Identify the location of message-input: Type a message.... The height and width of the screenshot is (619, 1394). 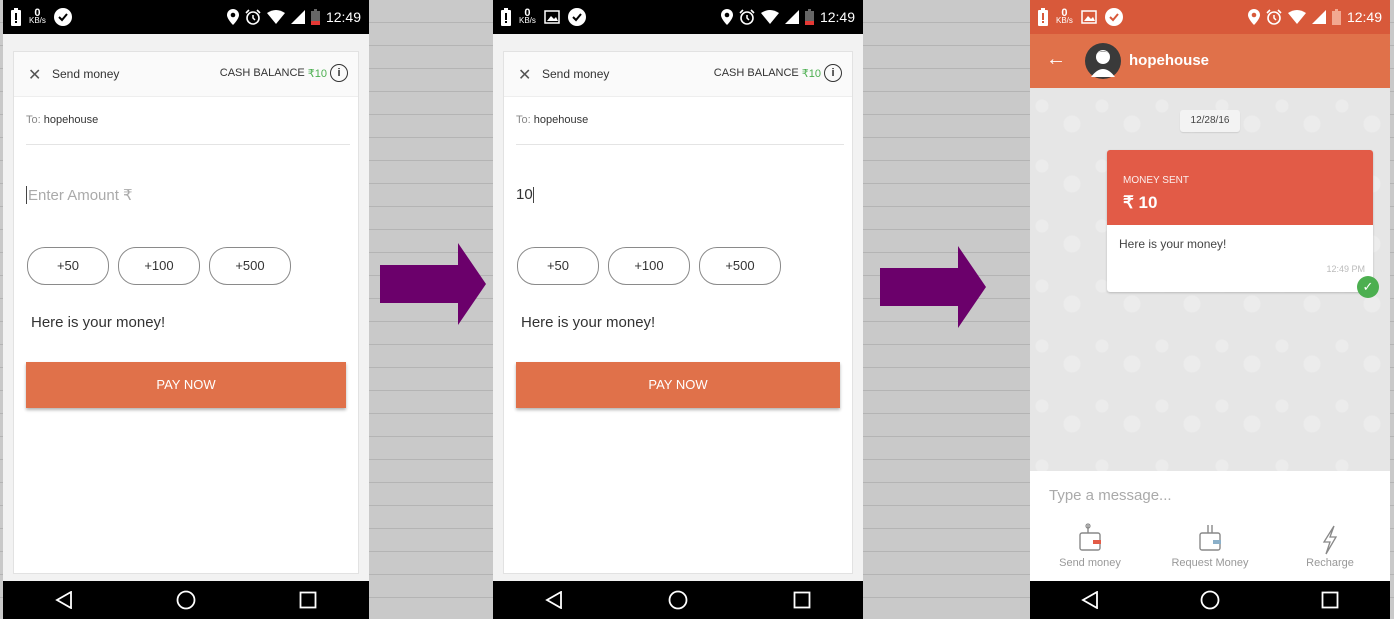
(1110, 495).